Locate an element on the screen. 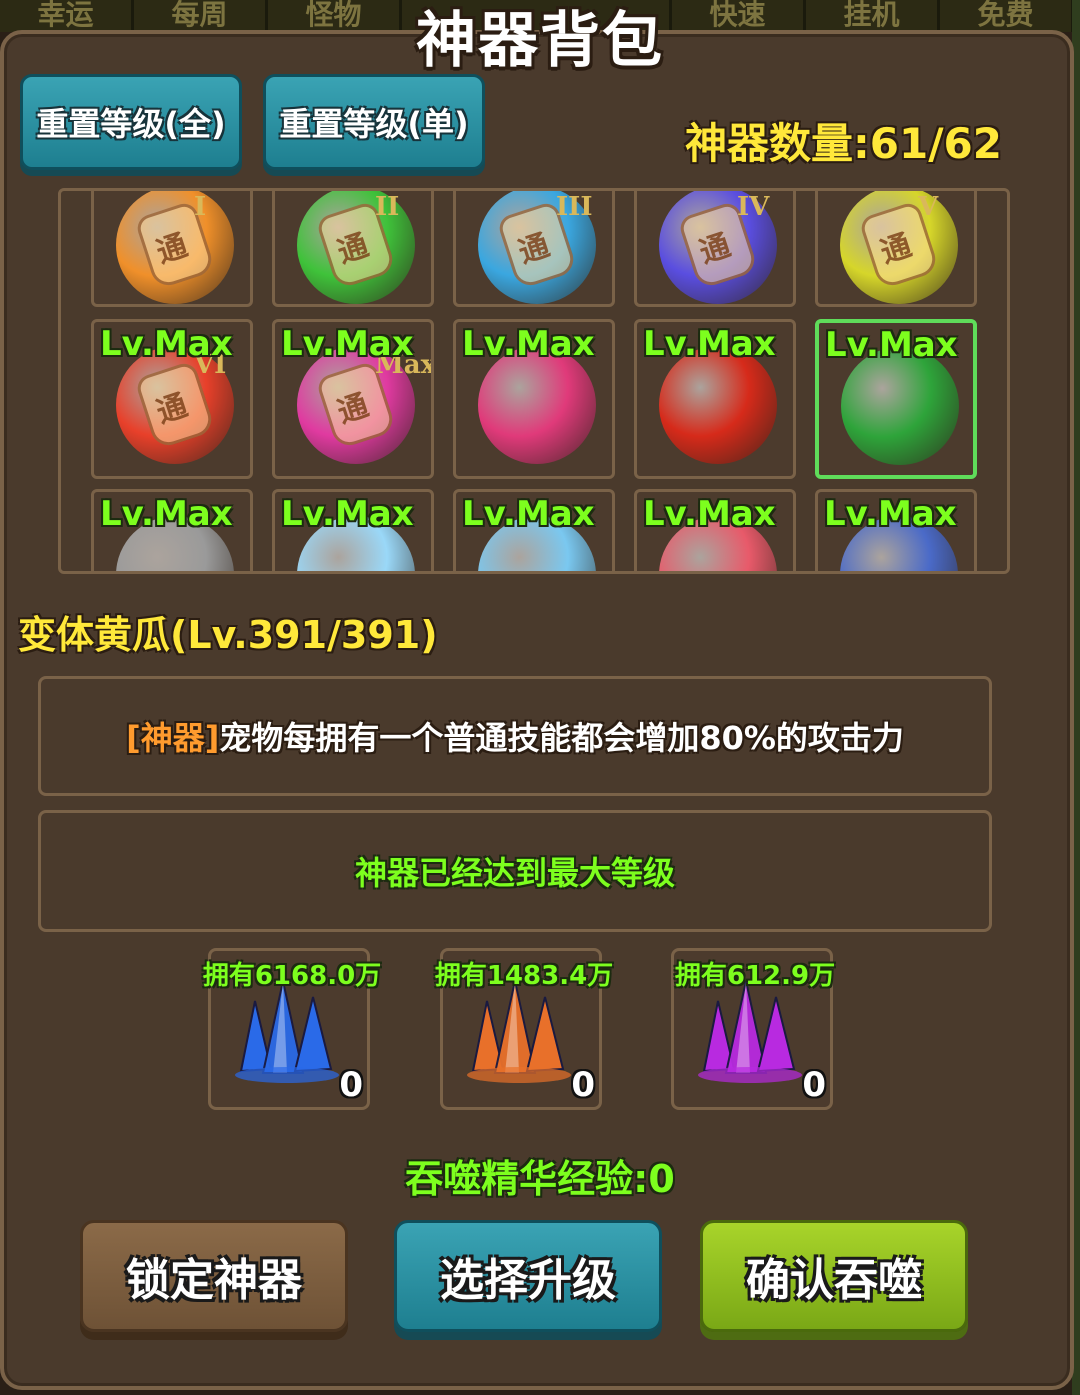 Image resolution: width=1080 pixels, height=1395 pixels. resource-slot: 拥有6168.0万 0 is located at coordinates (292, 1029).